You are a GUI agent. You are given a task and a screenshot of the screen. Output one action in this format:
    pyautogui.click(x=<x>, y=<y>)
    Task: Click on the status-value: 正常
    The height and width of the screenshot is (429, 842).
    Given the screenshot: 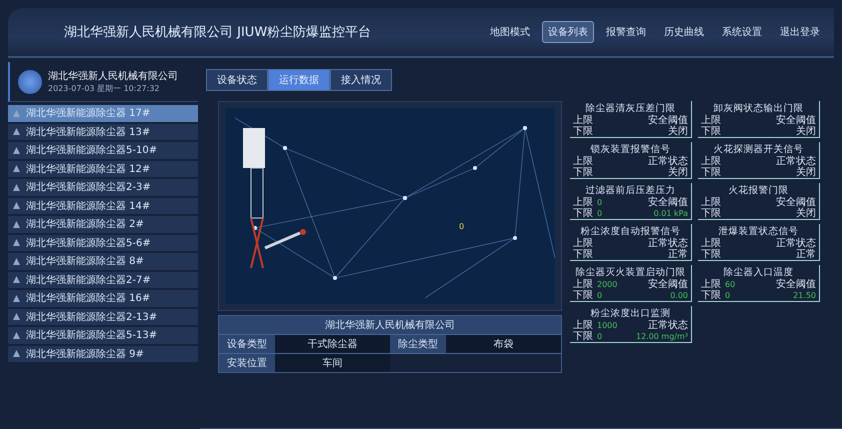 What is the action you would take?
    pyautogui.click(x=678, y=254)
    